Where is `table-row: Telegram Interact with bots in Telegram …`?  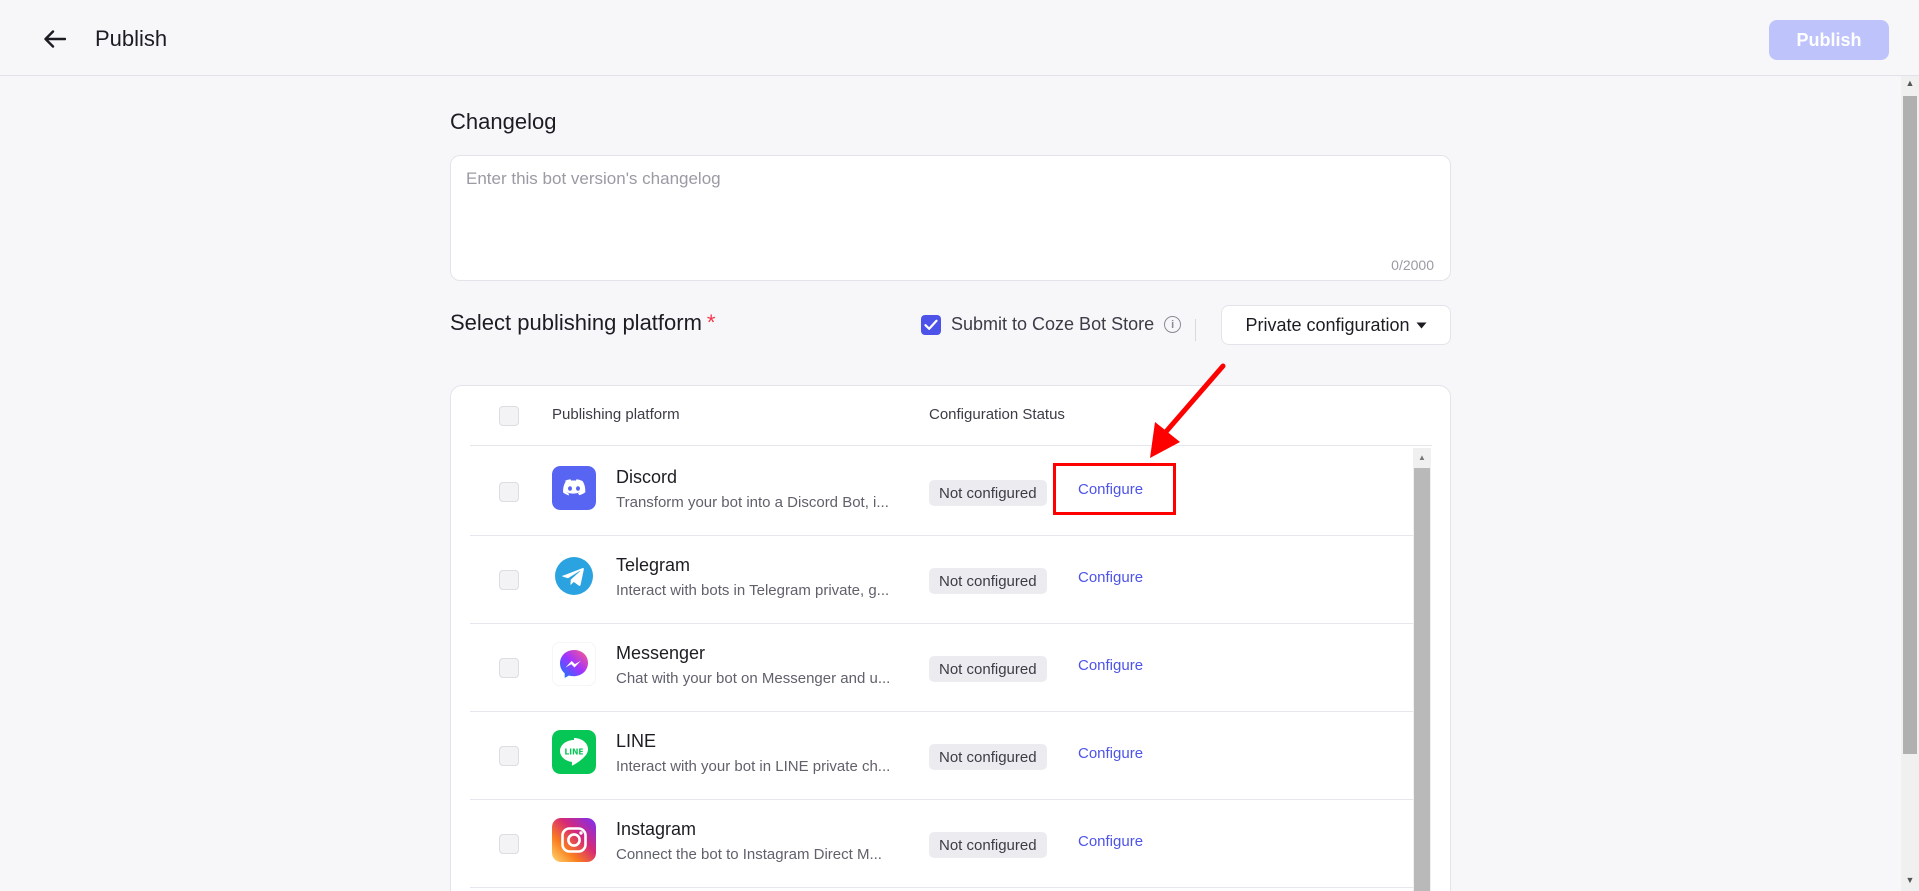 table-row: Telegram Interact with bots in Telegram … is located at coordinates (942, 580).